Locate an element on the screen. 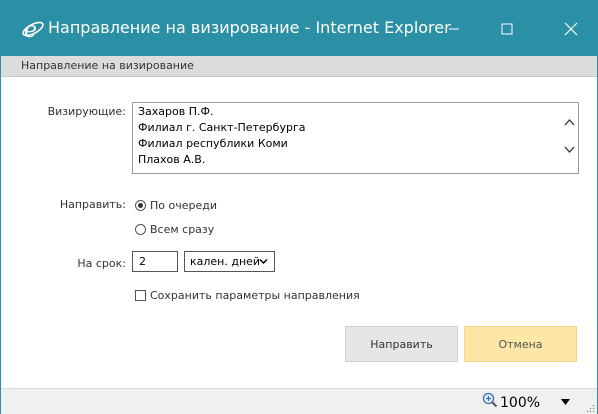 Image resolution: width=598 pixels, height=414 pixels. list-item: Захаров П.Ф. is located at coordinates (355, 112).